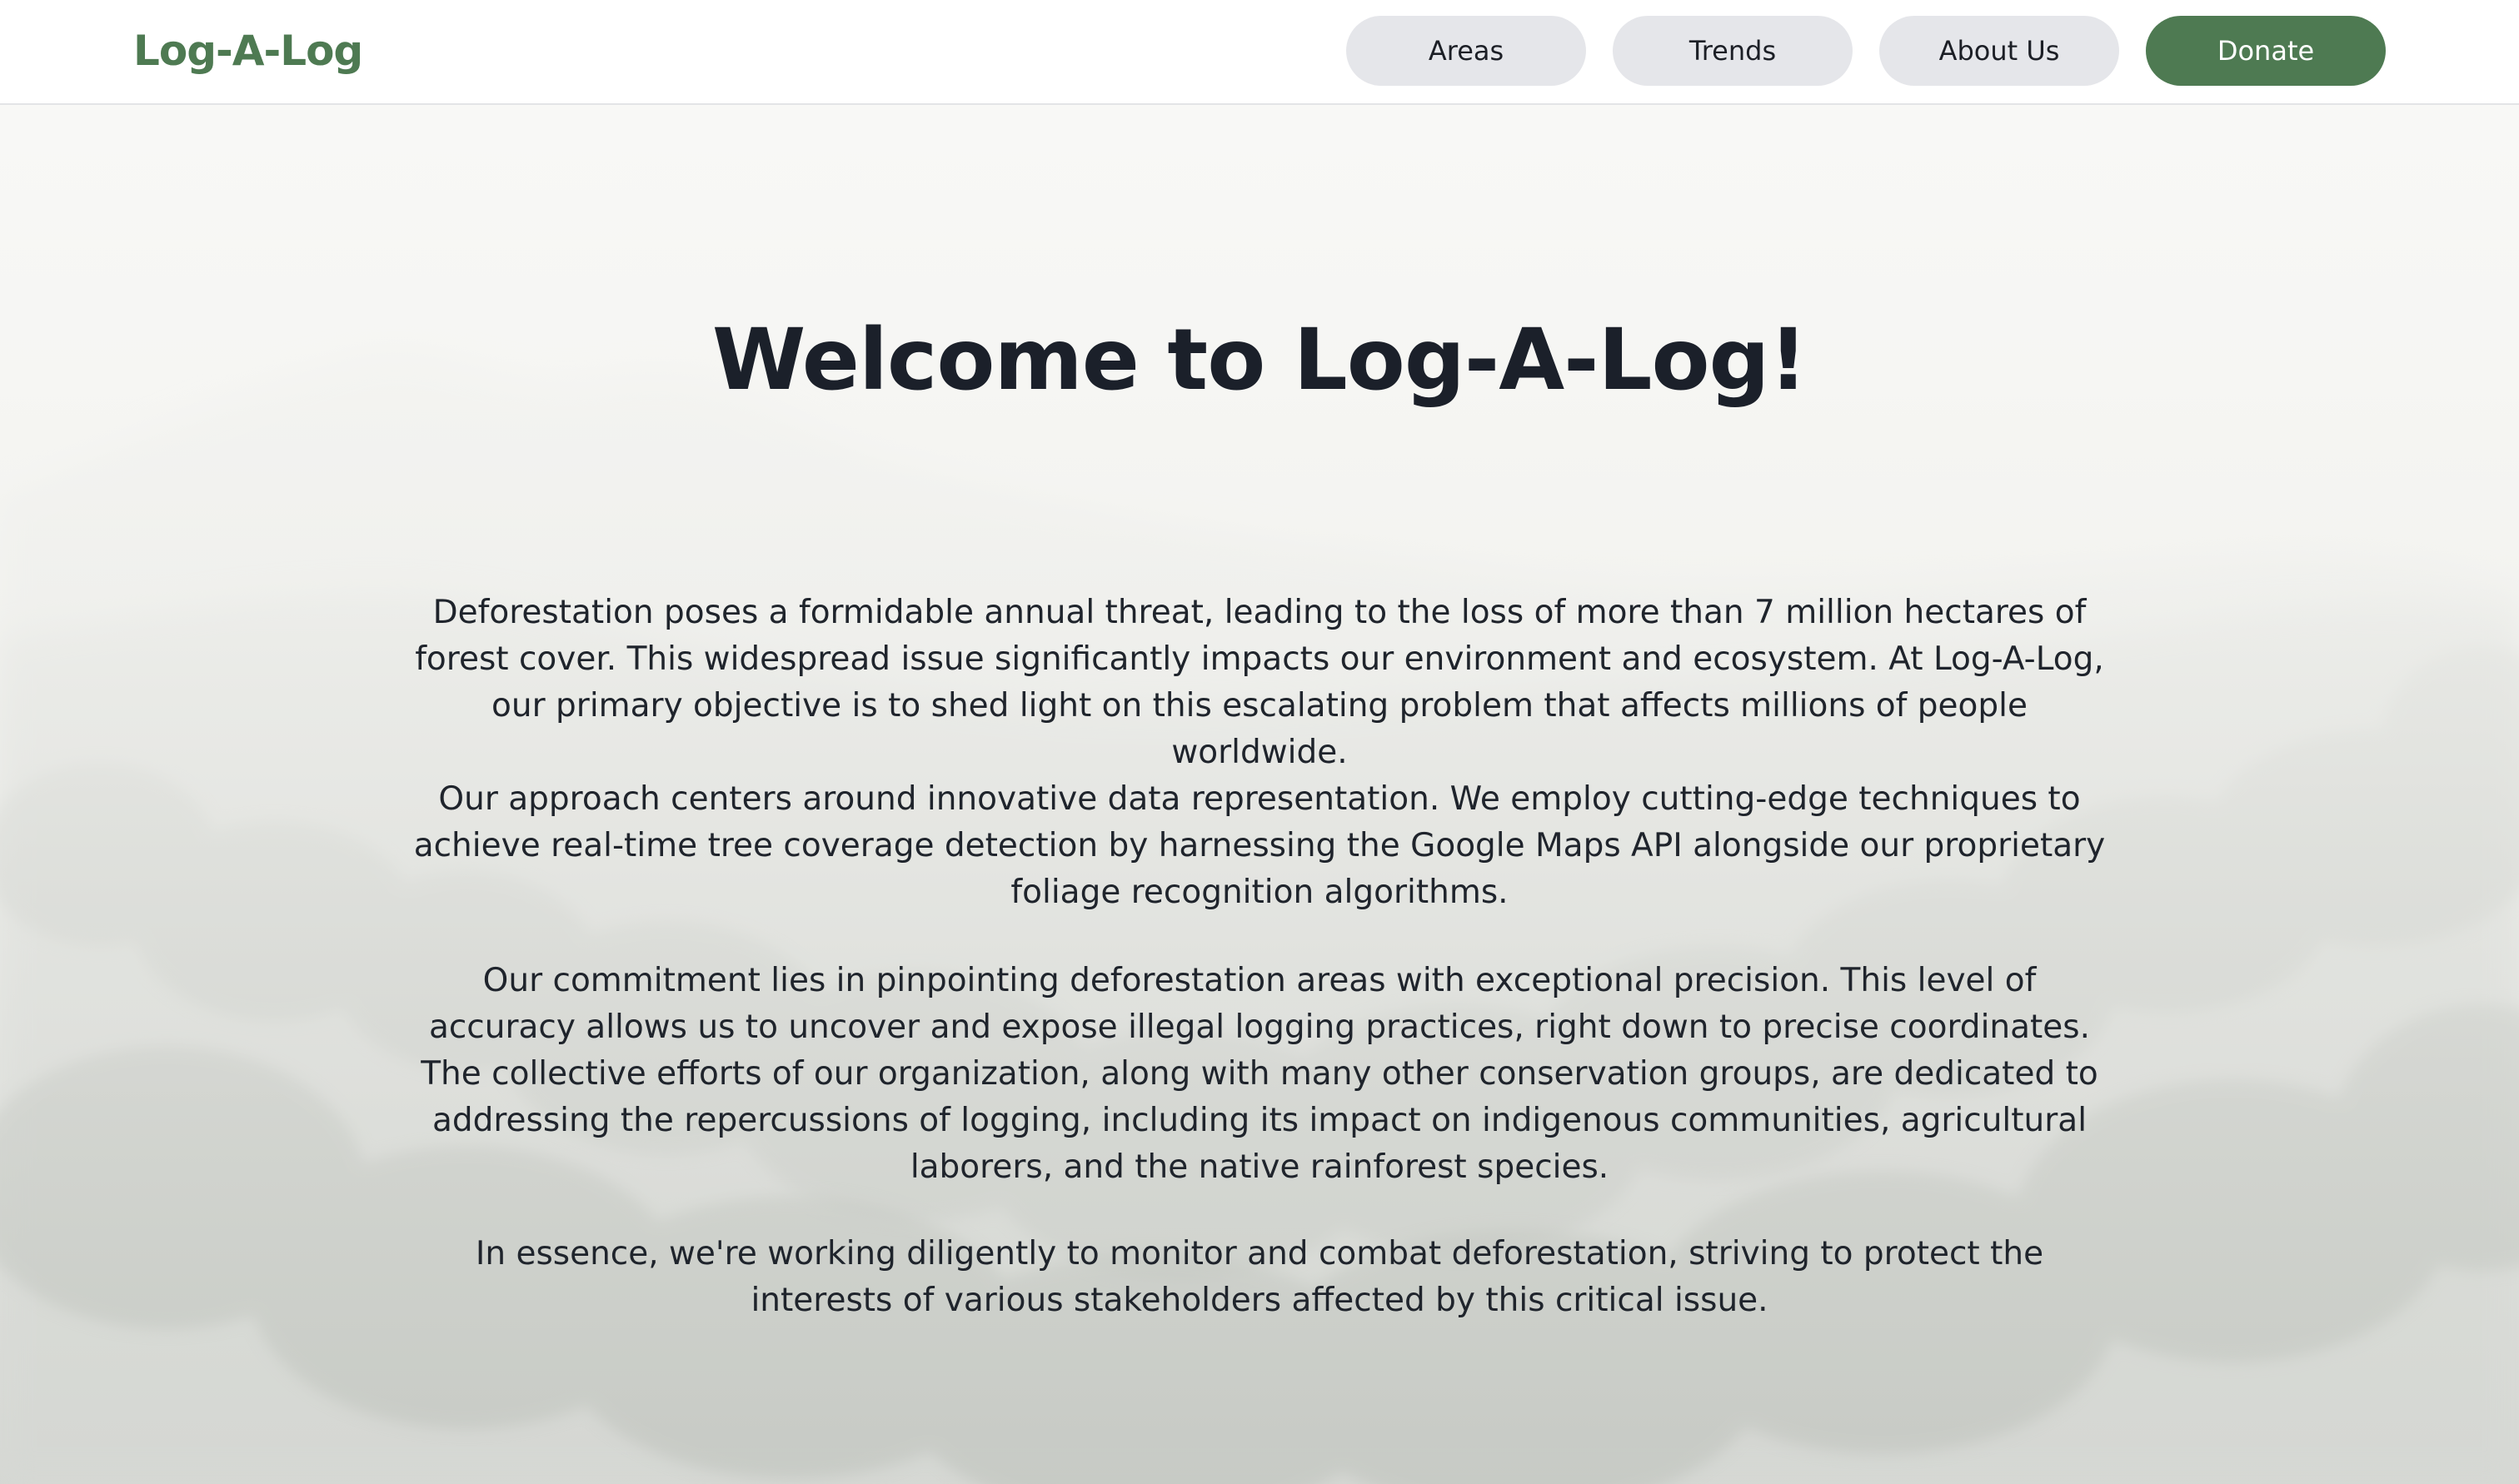 Image resolution: width=2519 pixels, height=1484 pixels. I want to click on nav-about-us-button: About Us, so click(1999, 51).